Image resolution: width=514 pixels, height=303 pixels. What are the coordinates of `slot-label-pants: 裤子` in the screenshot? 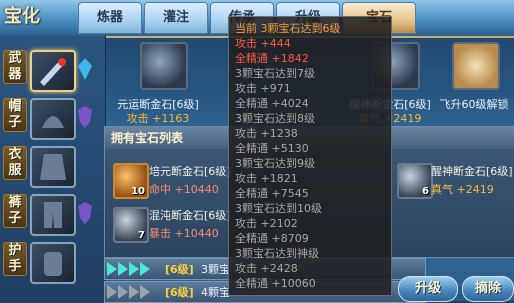 It's located at (15, 211).